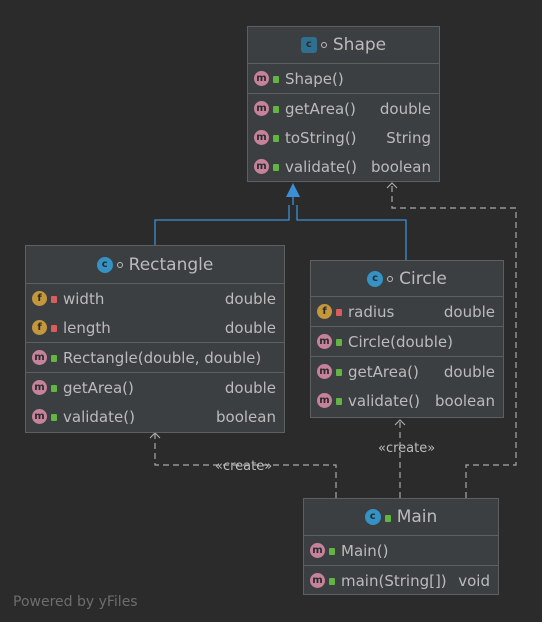 Image resolution: width=542 pixels, height=622 pixels. I want to click on member-name: length, so click(87, 327).